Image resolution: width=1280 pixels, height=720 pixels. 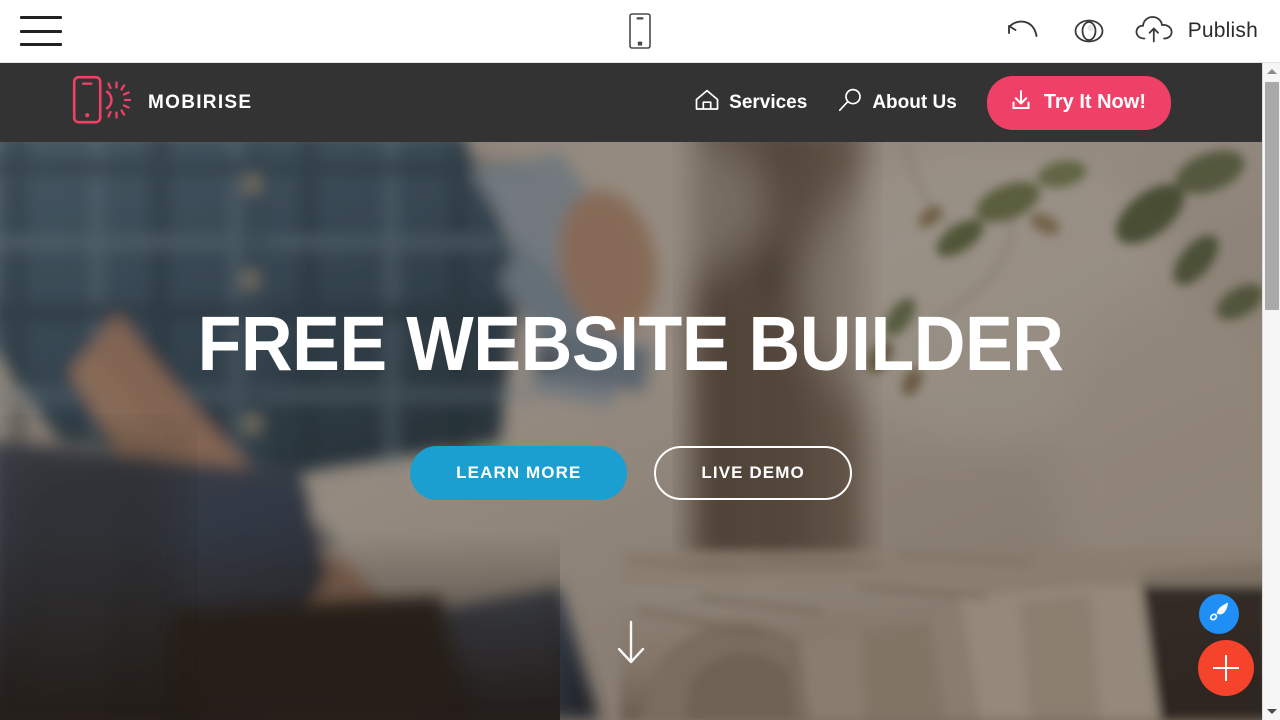 I want to click on brand-name: MOBIRISE, so click(x=200, y=102).